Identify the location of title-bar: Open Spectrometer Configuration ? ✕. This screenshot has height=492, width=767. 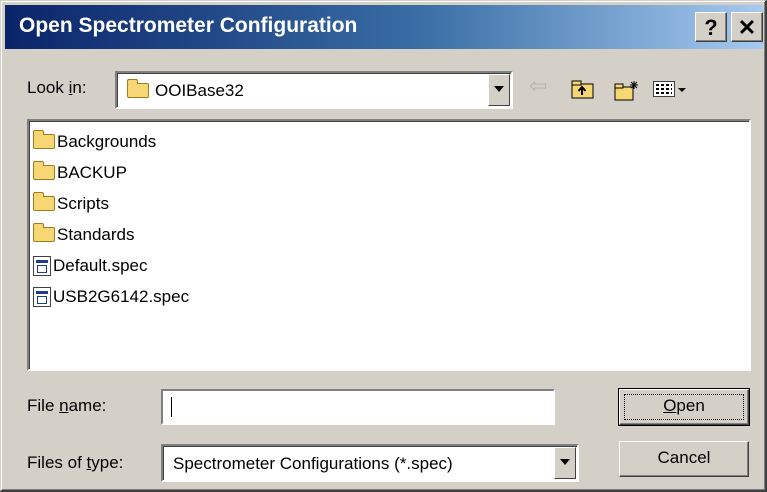
(384, 27).